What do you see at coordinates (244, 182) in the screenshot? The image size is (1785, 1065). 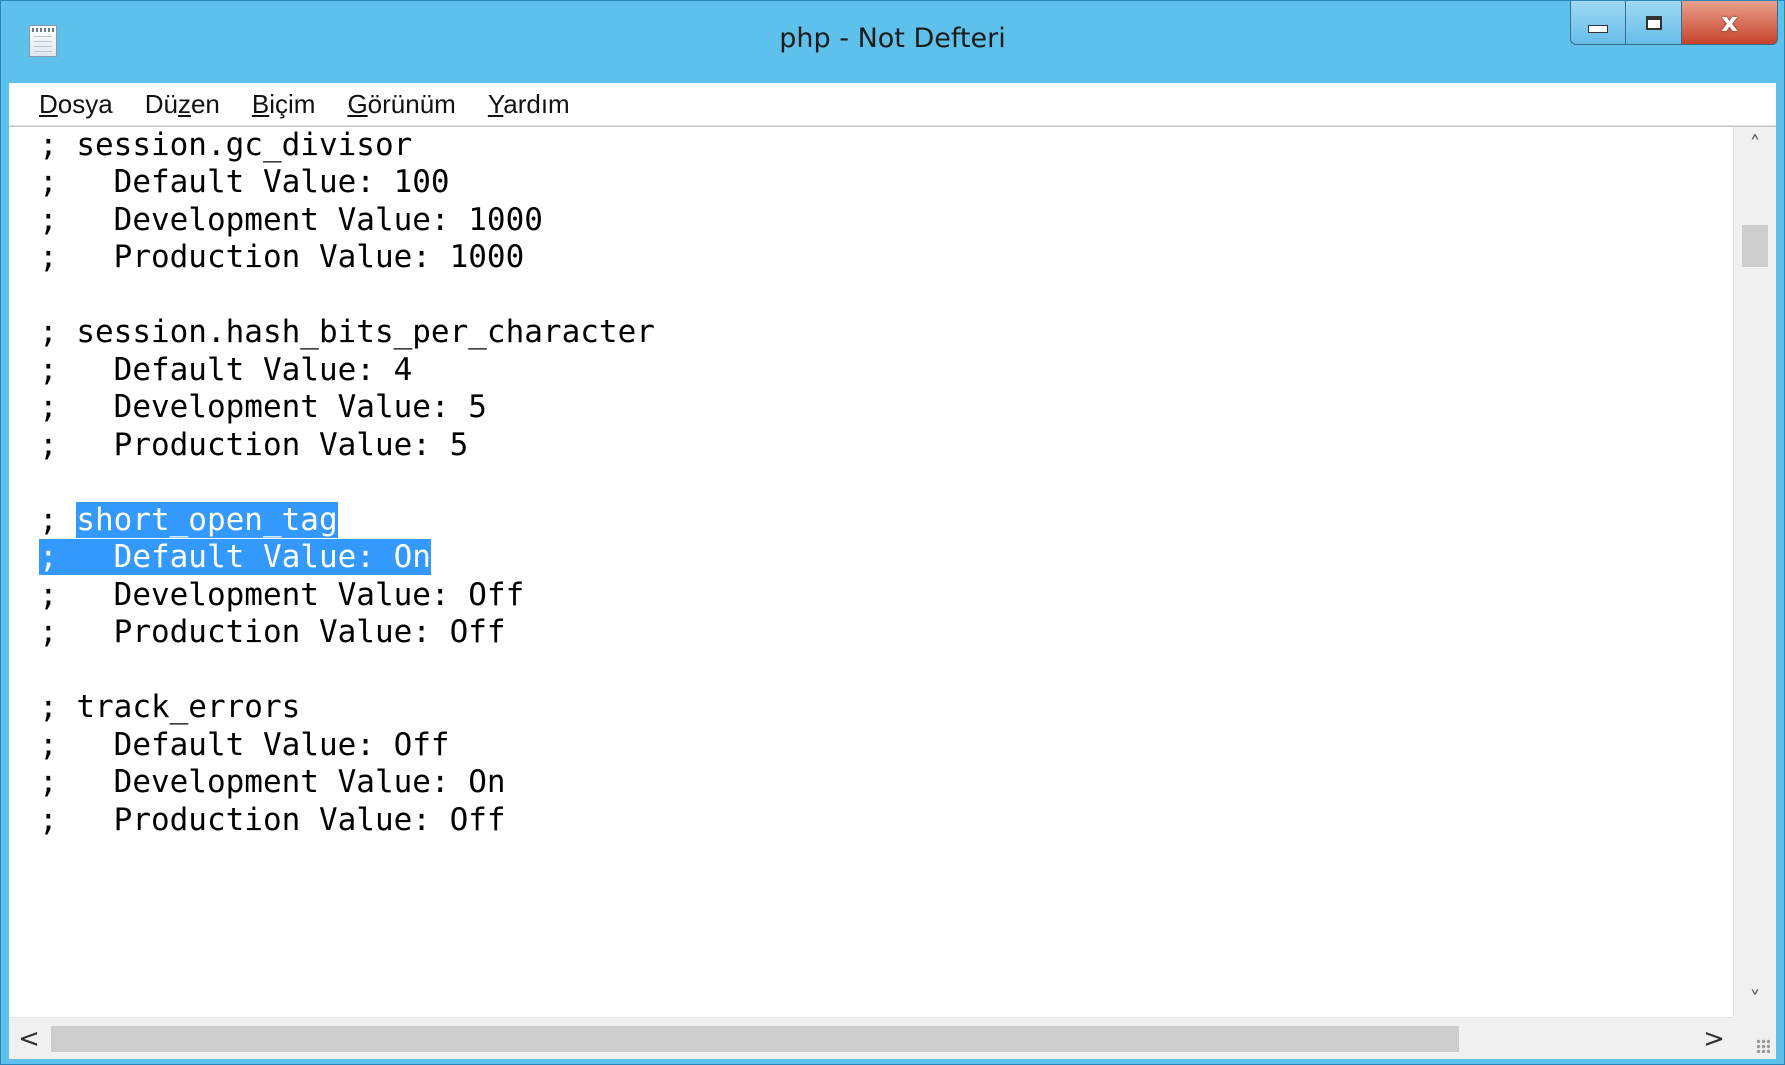 I see `text-line: ; Default Value: 100` at bounding box center [244, 182].